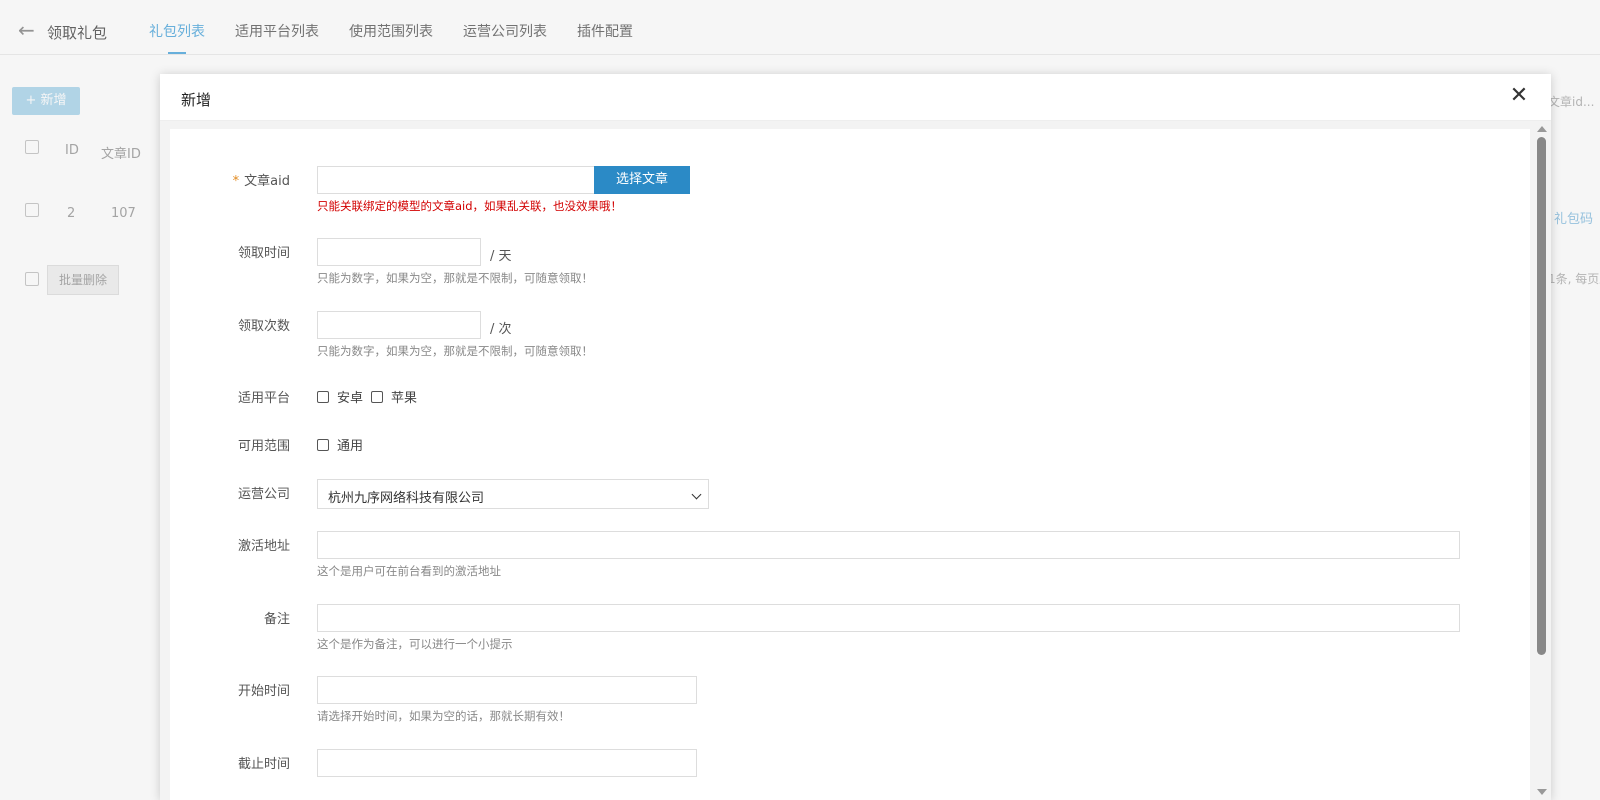 Image resolution: width=1600 pixels, height=800 pixels. Describe the element at coordinates (513, 494) in the screenshot. I see `company-select: 杭州九序网络科技有限公司` at that location.